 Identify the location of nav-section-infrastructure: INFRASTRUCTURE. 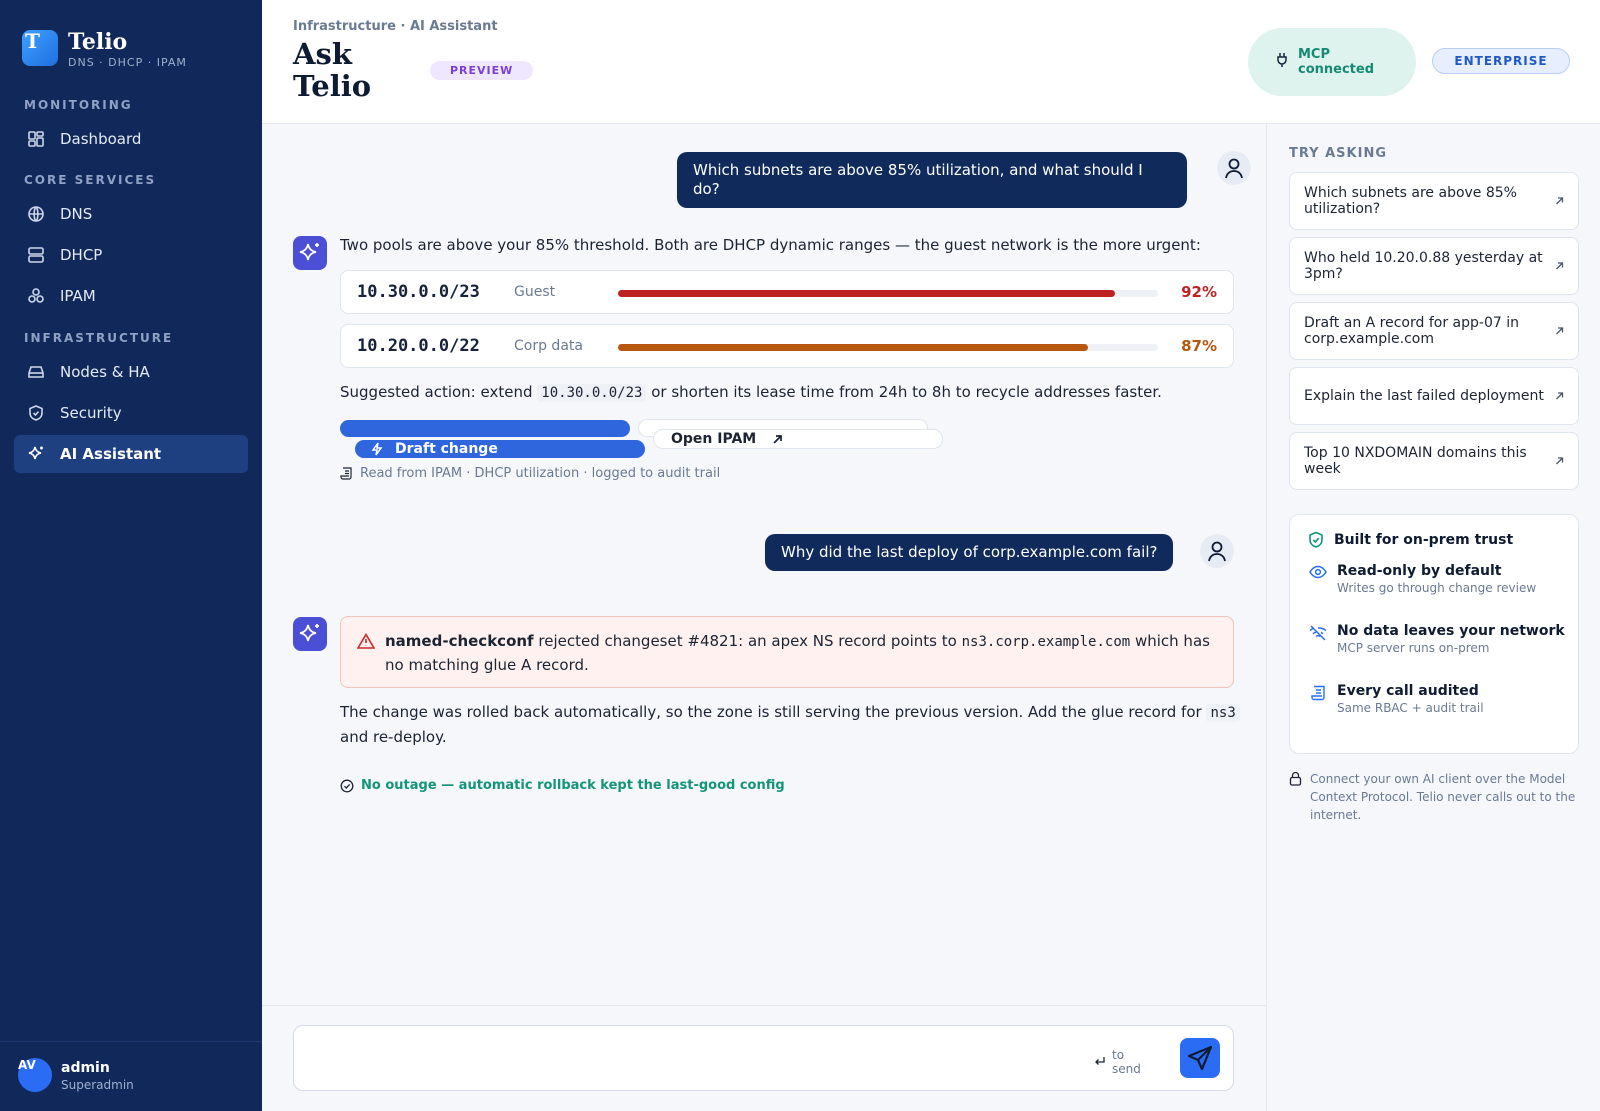
(99, 338).